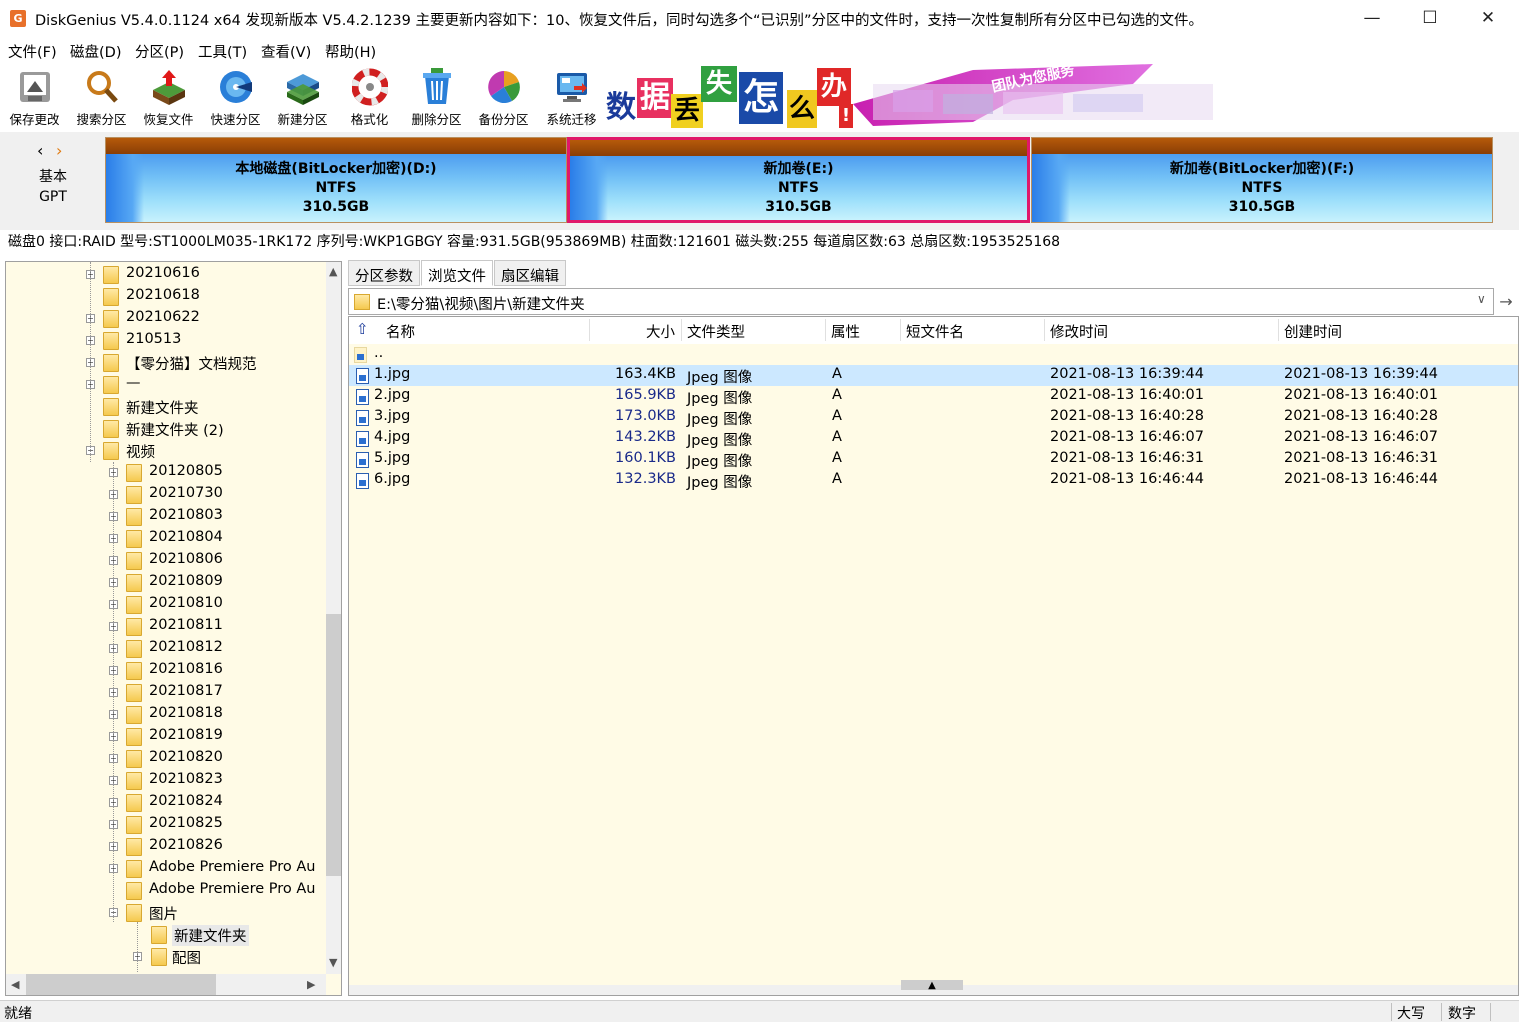 This screenshot has height=1023, width=1519. I want to click on tree-item: Adobe Premiere Pro Au, so click(166, 891).